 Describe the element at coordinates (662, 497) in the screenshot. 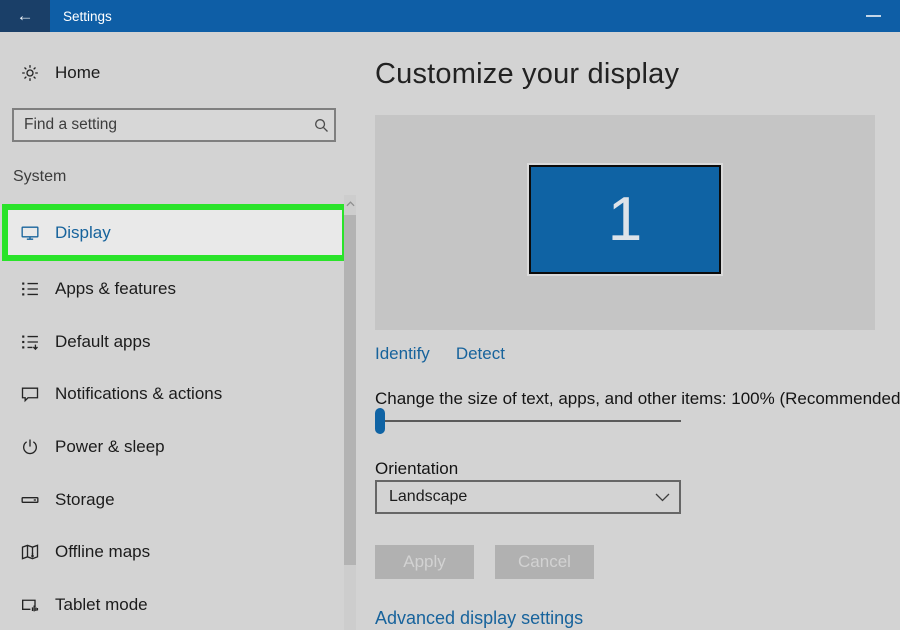

I see `chevron-down-icon` at that location.